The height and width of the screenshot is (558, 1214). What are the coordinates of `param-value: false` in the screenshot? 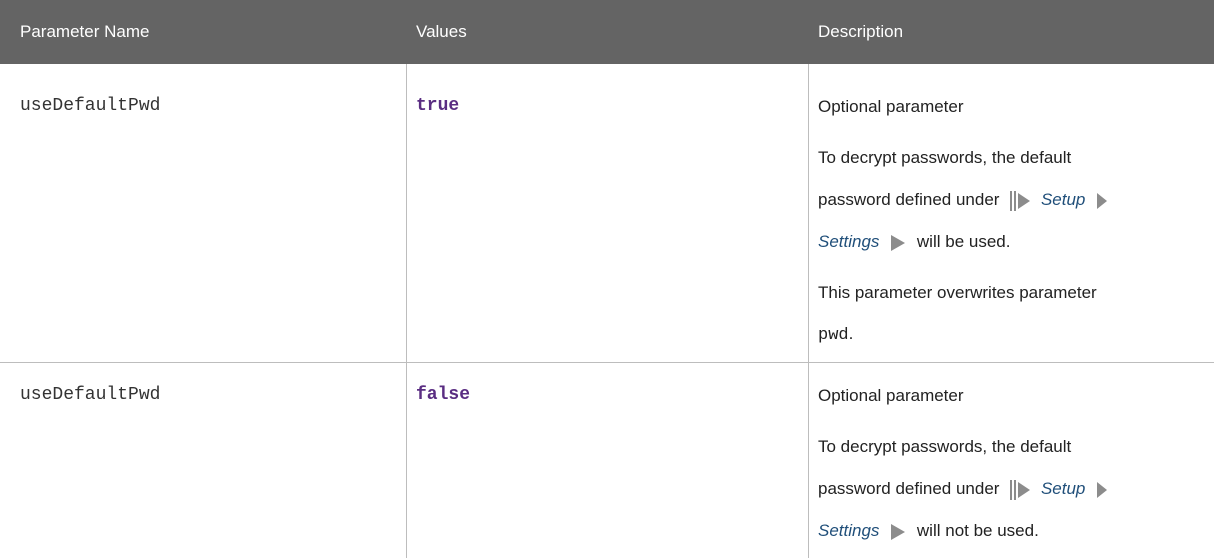 It's located at (443, 395).